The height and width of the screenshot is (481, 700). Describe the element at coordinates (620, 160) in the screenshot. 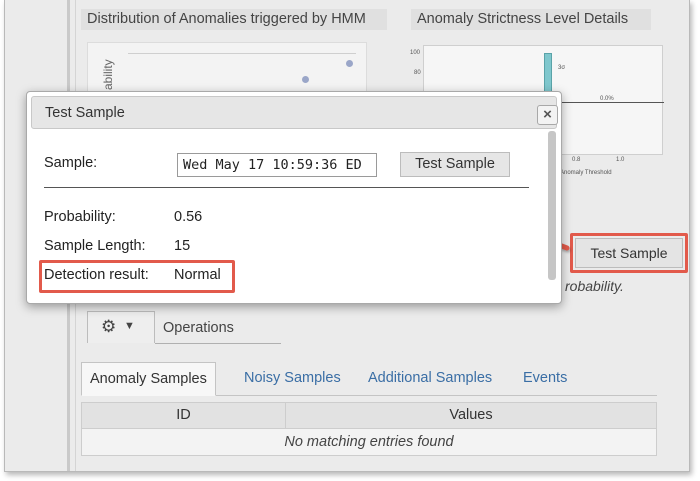

I see `x-tick-label: 1.0` at that location.